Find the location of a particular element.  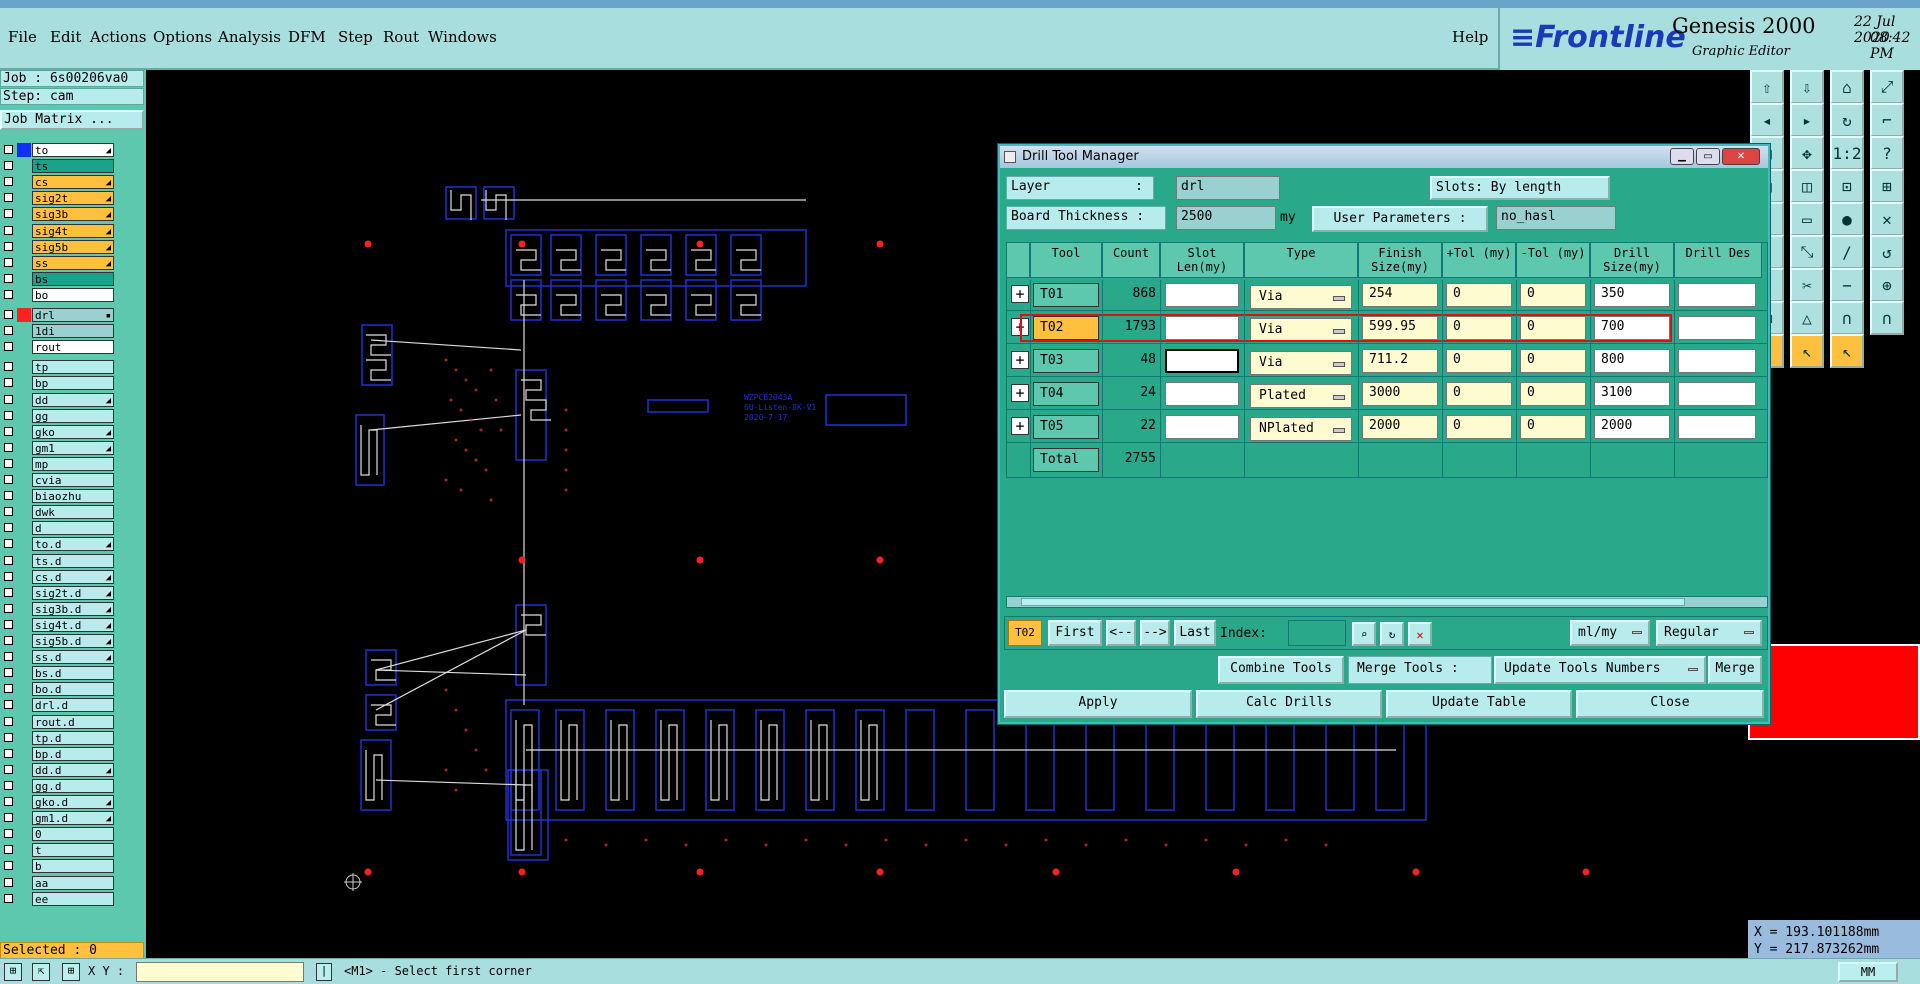

board-thickness-field: 2500 is located at coordinates (1226, 218).